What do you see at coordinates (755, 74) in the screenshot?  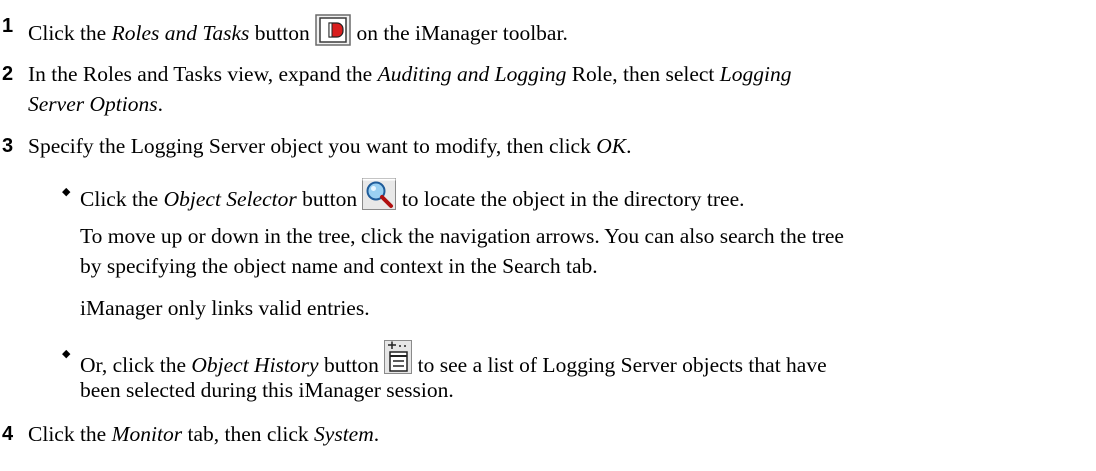 I see `ui-term: Logging` at bounding box center [755, 74].